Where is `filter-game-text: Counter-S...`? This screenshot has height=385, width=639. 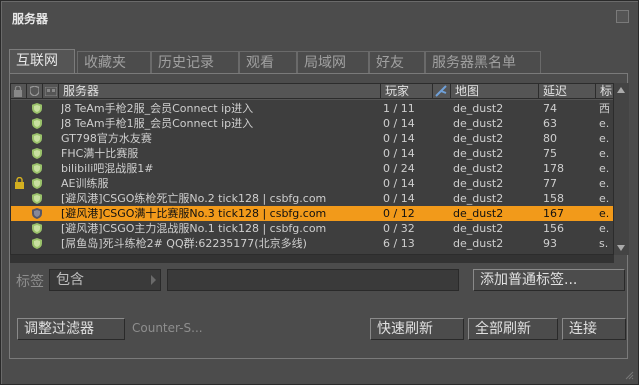
filter-game-text: Counter-S... is located at coordinates (167, 328).